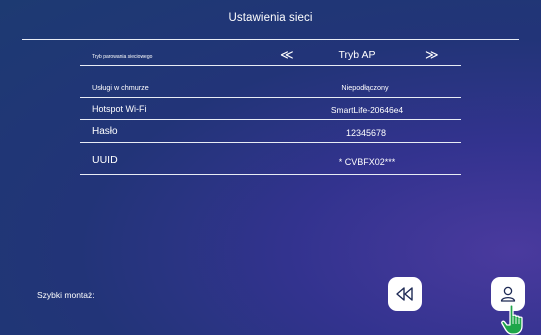 The height and width of the screenshot is (335, 541). I want to click on row-hotspot-wifi: Hotspot Wi-Fi SmartLife-20646e4, so click(270, 110).